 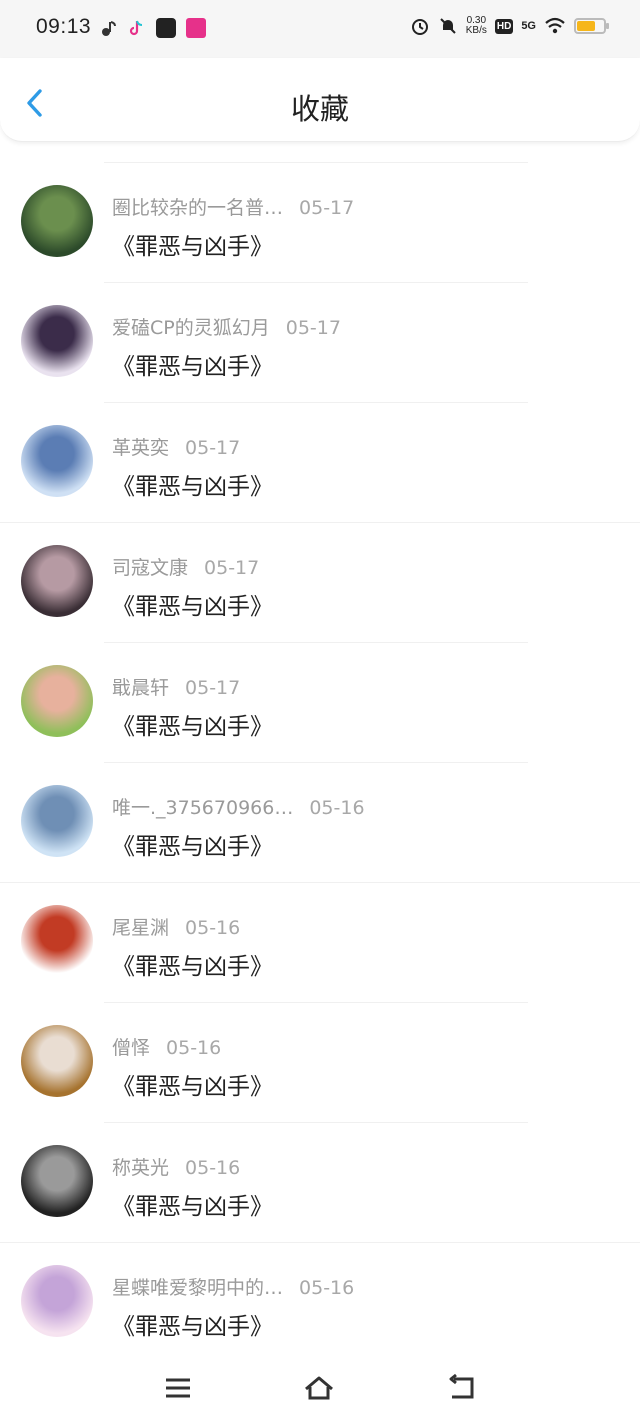 What do you see at coordinates (191, 328) in the screenshot?
I see `user-name: 爱磕CP的灵狐幻月` at bounding box center [191, 328].